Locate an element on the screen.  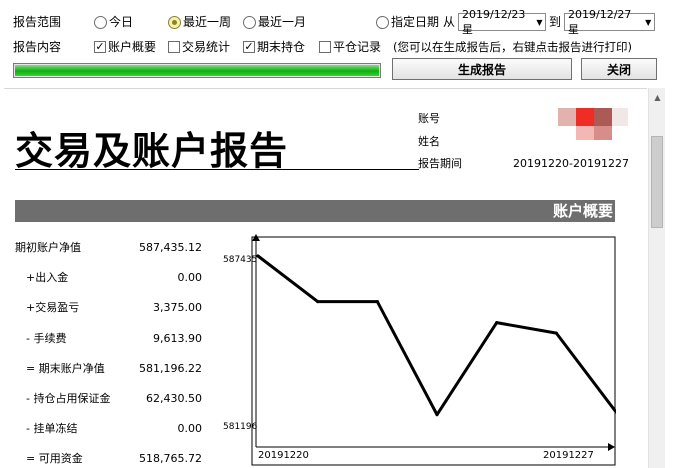
summary-row-label: 期初账户净值 is located at coordinates (48, 247).